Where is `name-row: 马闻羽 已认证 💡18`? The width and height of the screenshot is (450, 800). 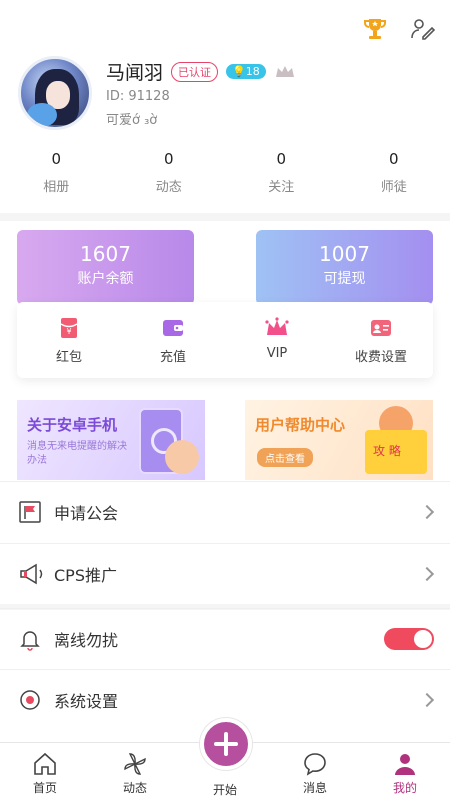
name-row: 马闻羽 已认证 💡18 is located at coordinates (201, 71).